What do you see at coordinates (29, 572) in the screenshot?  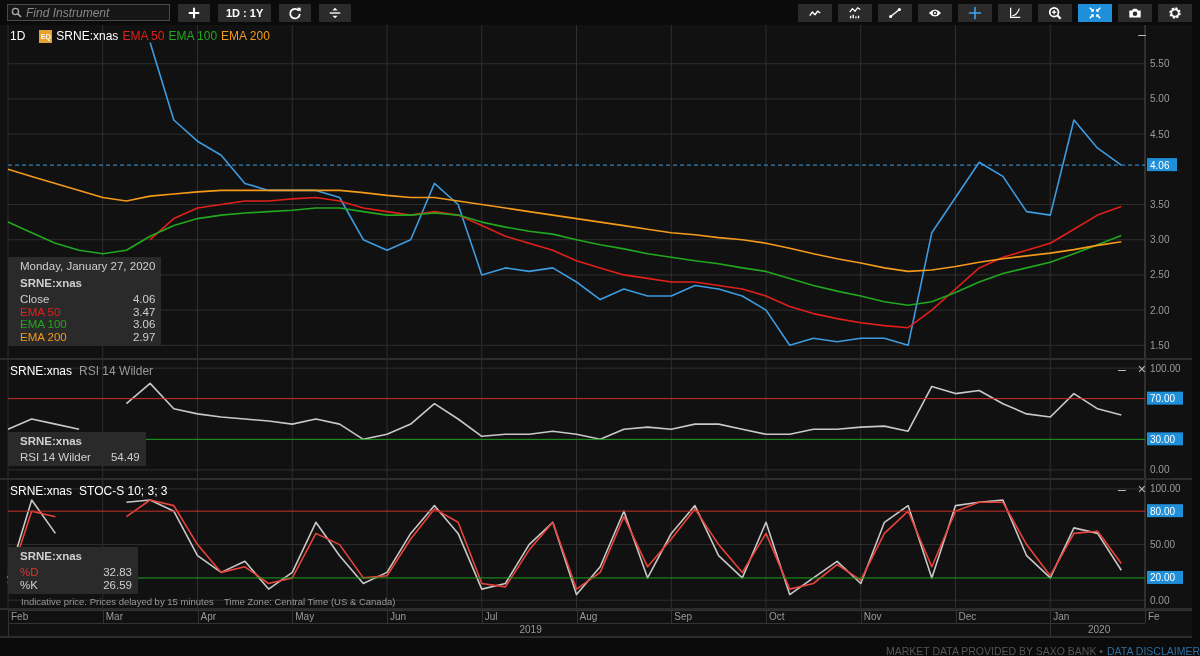 I see `tooltip-label: %D` at bounding box center [29, 572].